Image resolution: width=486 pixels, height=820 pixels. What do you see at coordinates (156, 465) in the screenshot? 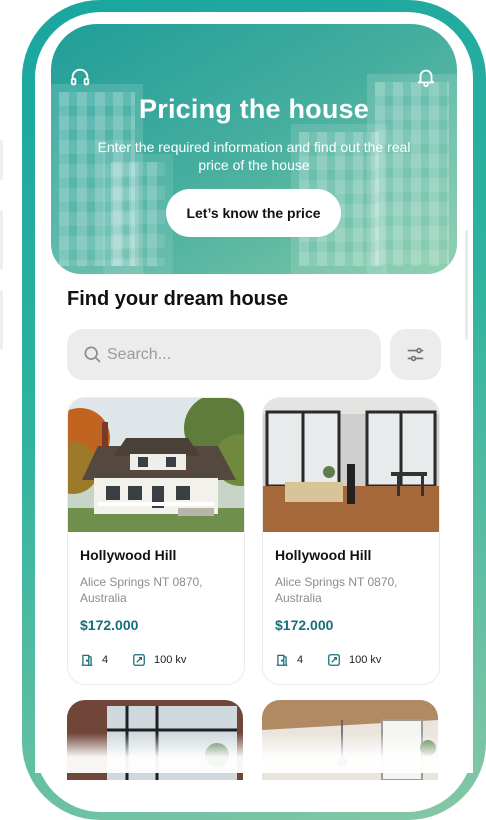
I see `house-photo` at bounding box center [156, 465].